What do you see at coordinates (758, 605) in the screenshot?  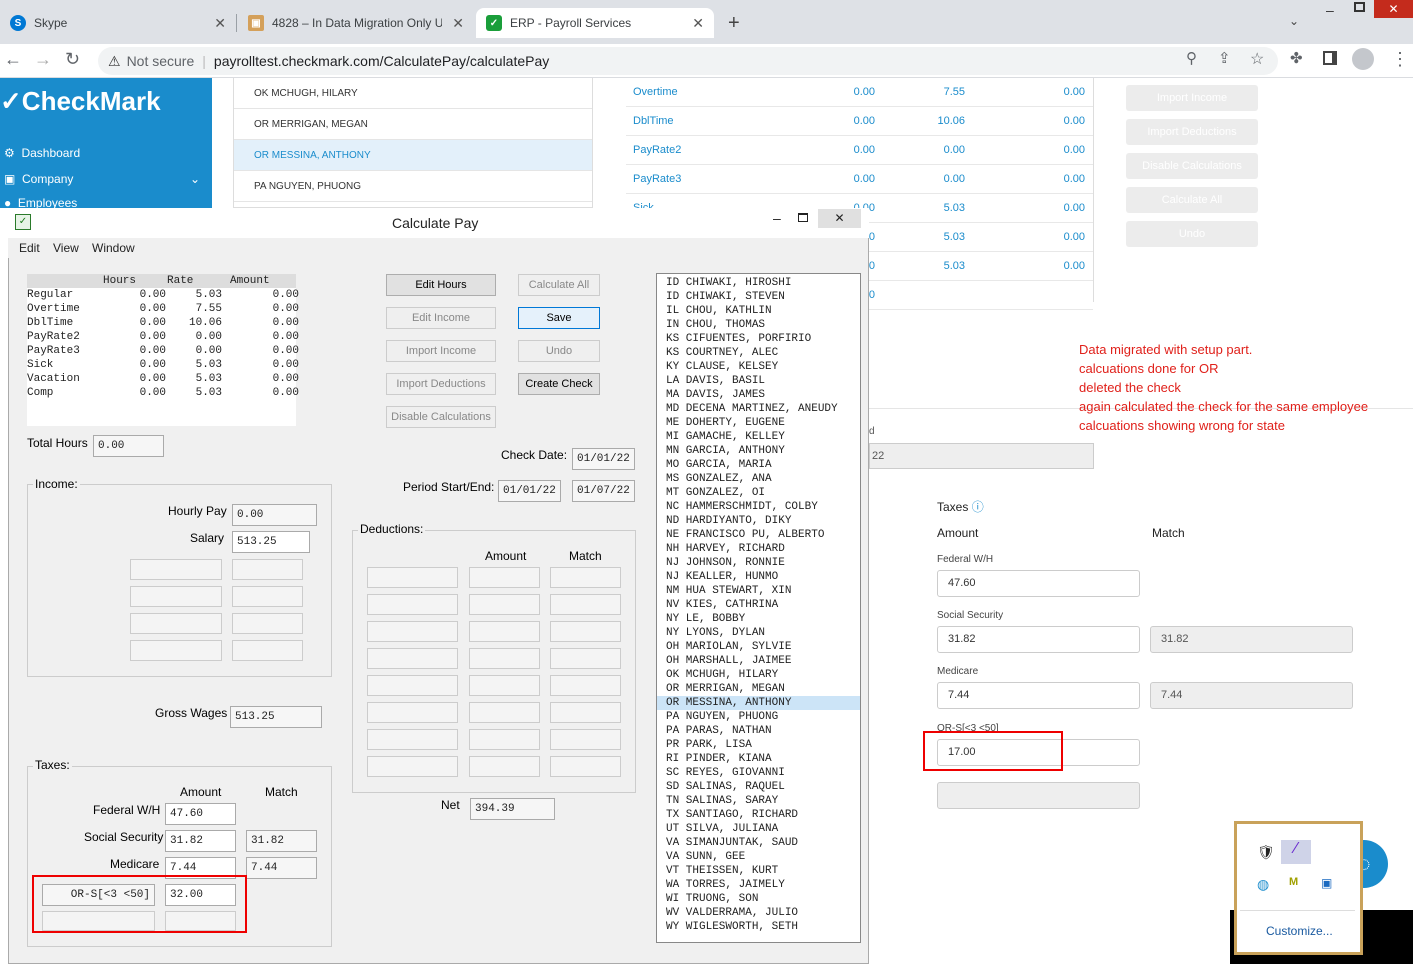 I see `list-item: NV KIES, CATHRINA` at bounding box center [758, 605].